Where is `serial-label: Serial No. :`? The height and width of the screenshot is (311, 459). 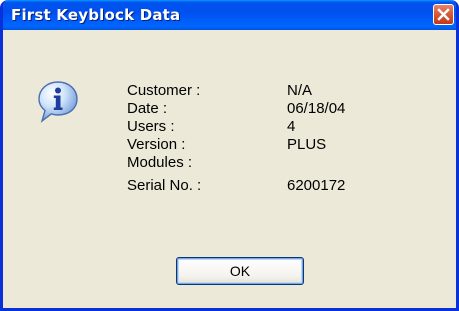
serial-label: Serial No. : is located at coordinates (164, 185).